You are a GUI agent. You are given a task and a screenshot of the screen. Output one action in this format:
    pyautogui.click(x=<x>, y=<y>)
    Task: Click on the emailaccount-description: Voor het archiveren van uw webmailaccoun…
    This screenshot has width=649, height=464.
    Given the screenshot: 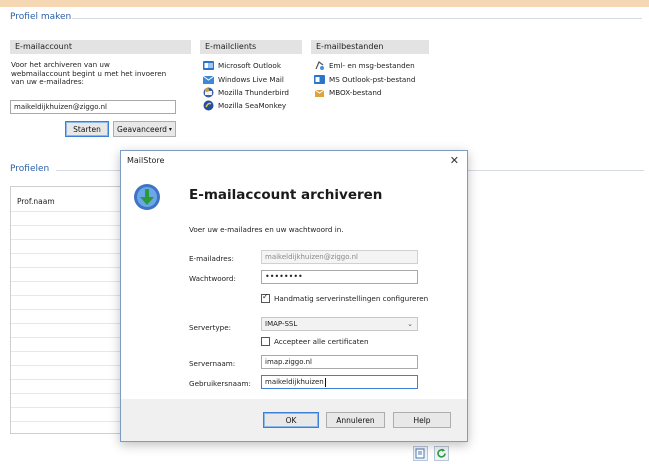 What is the action you would take?
    pyautogui.click(x=89, y=73)
    